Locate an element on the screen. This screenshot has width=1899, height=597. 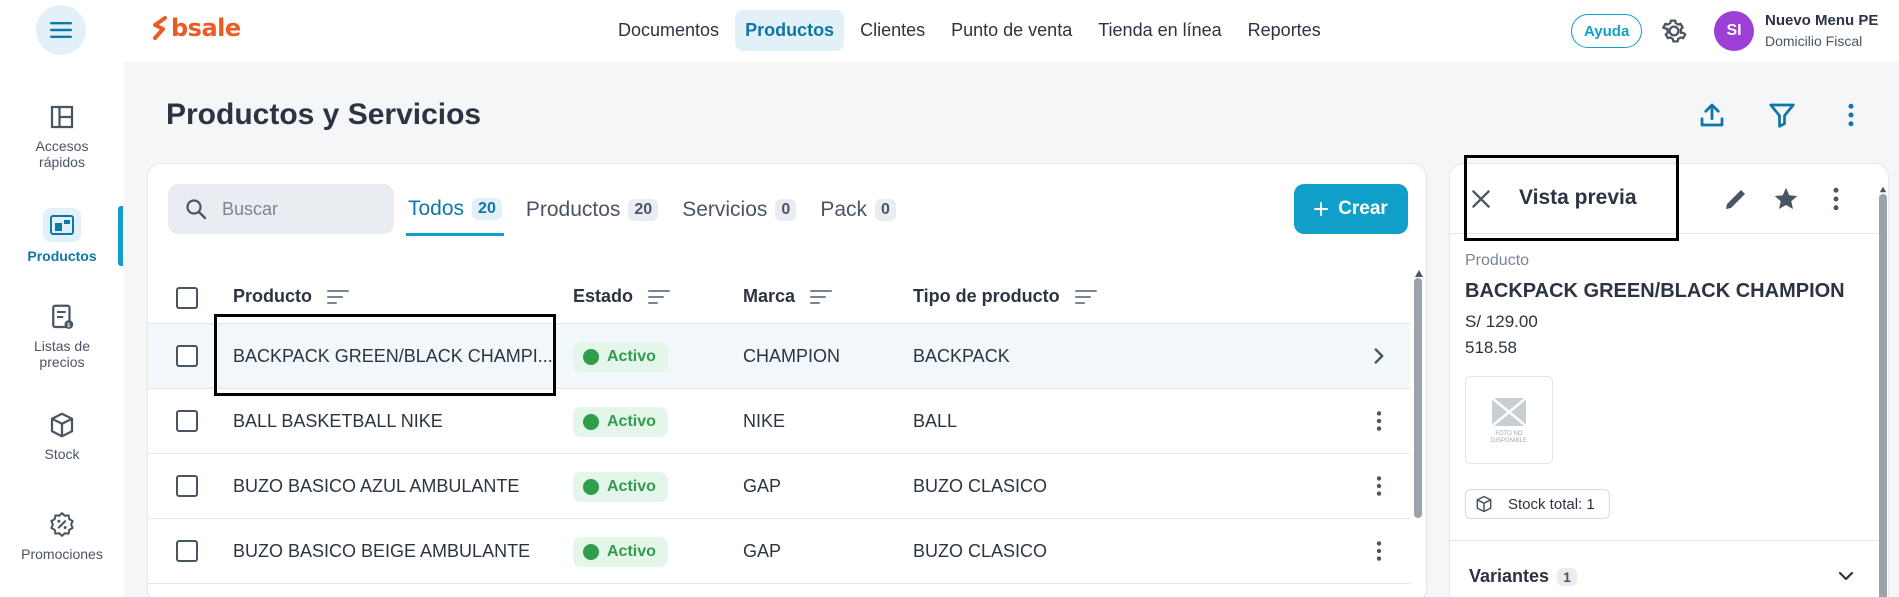
cell-producto: BUZO BASICO BEIGE AMBULANTE is located at coordinates (382, 551).